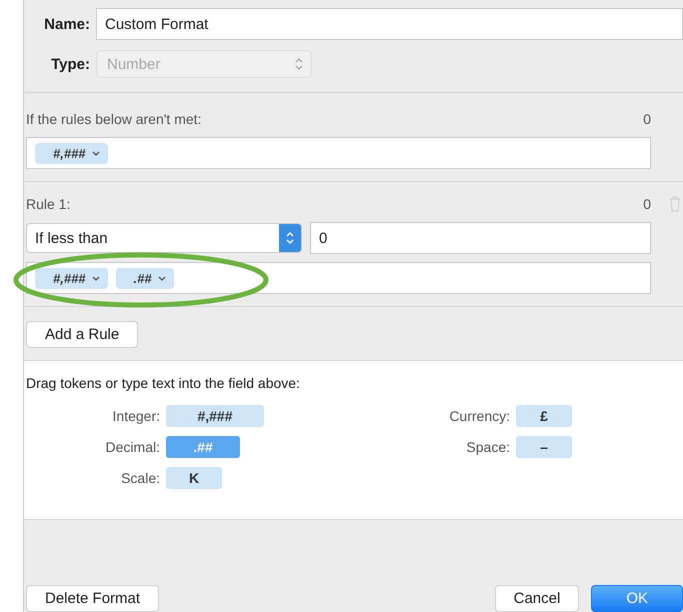 The image size is (683, 612). I want to click on name-label: Name:, so click(67, 24).